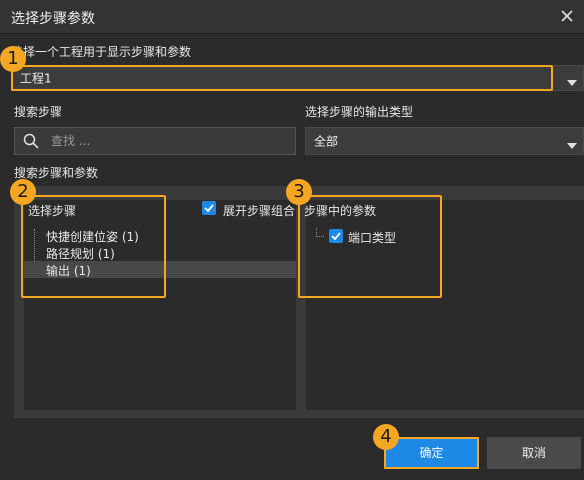  What do you see at coordinates (297, 78) in the screenshot?
I see `project-select: 工程1` at bounding box center [297, 78].